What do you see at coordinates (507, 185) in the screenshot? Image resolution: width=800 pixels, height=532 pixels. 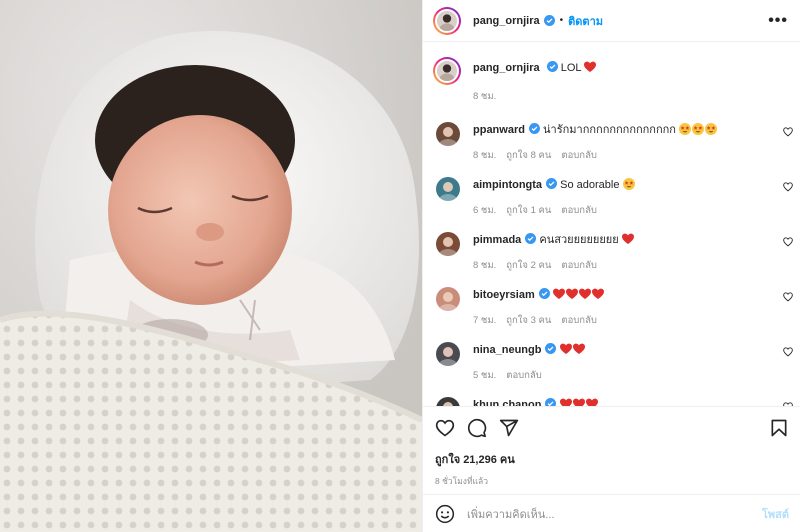 I see `commenter-username: aimpintongta` at bounding box center [507, 185].